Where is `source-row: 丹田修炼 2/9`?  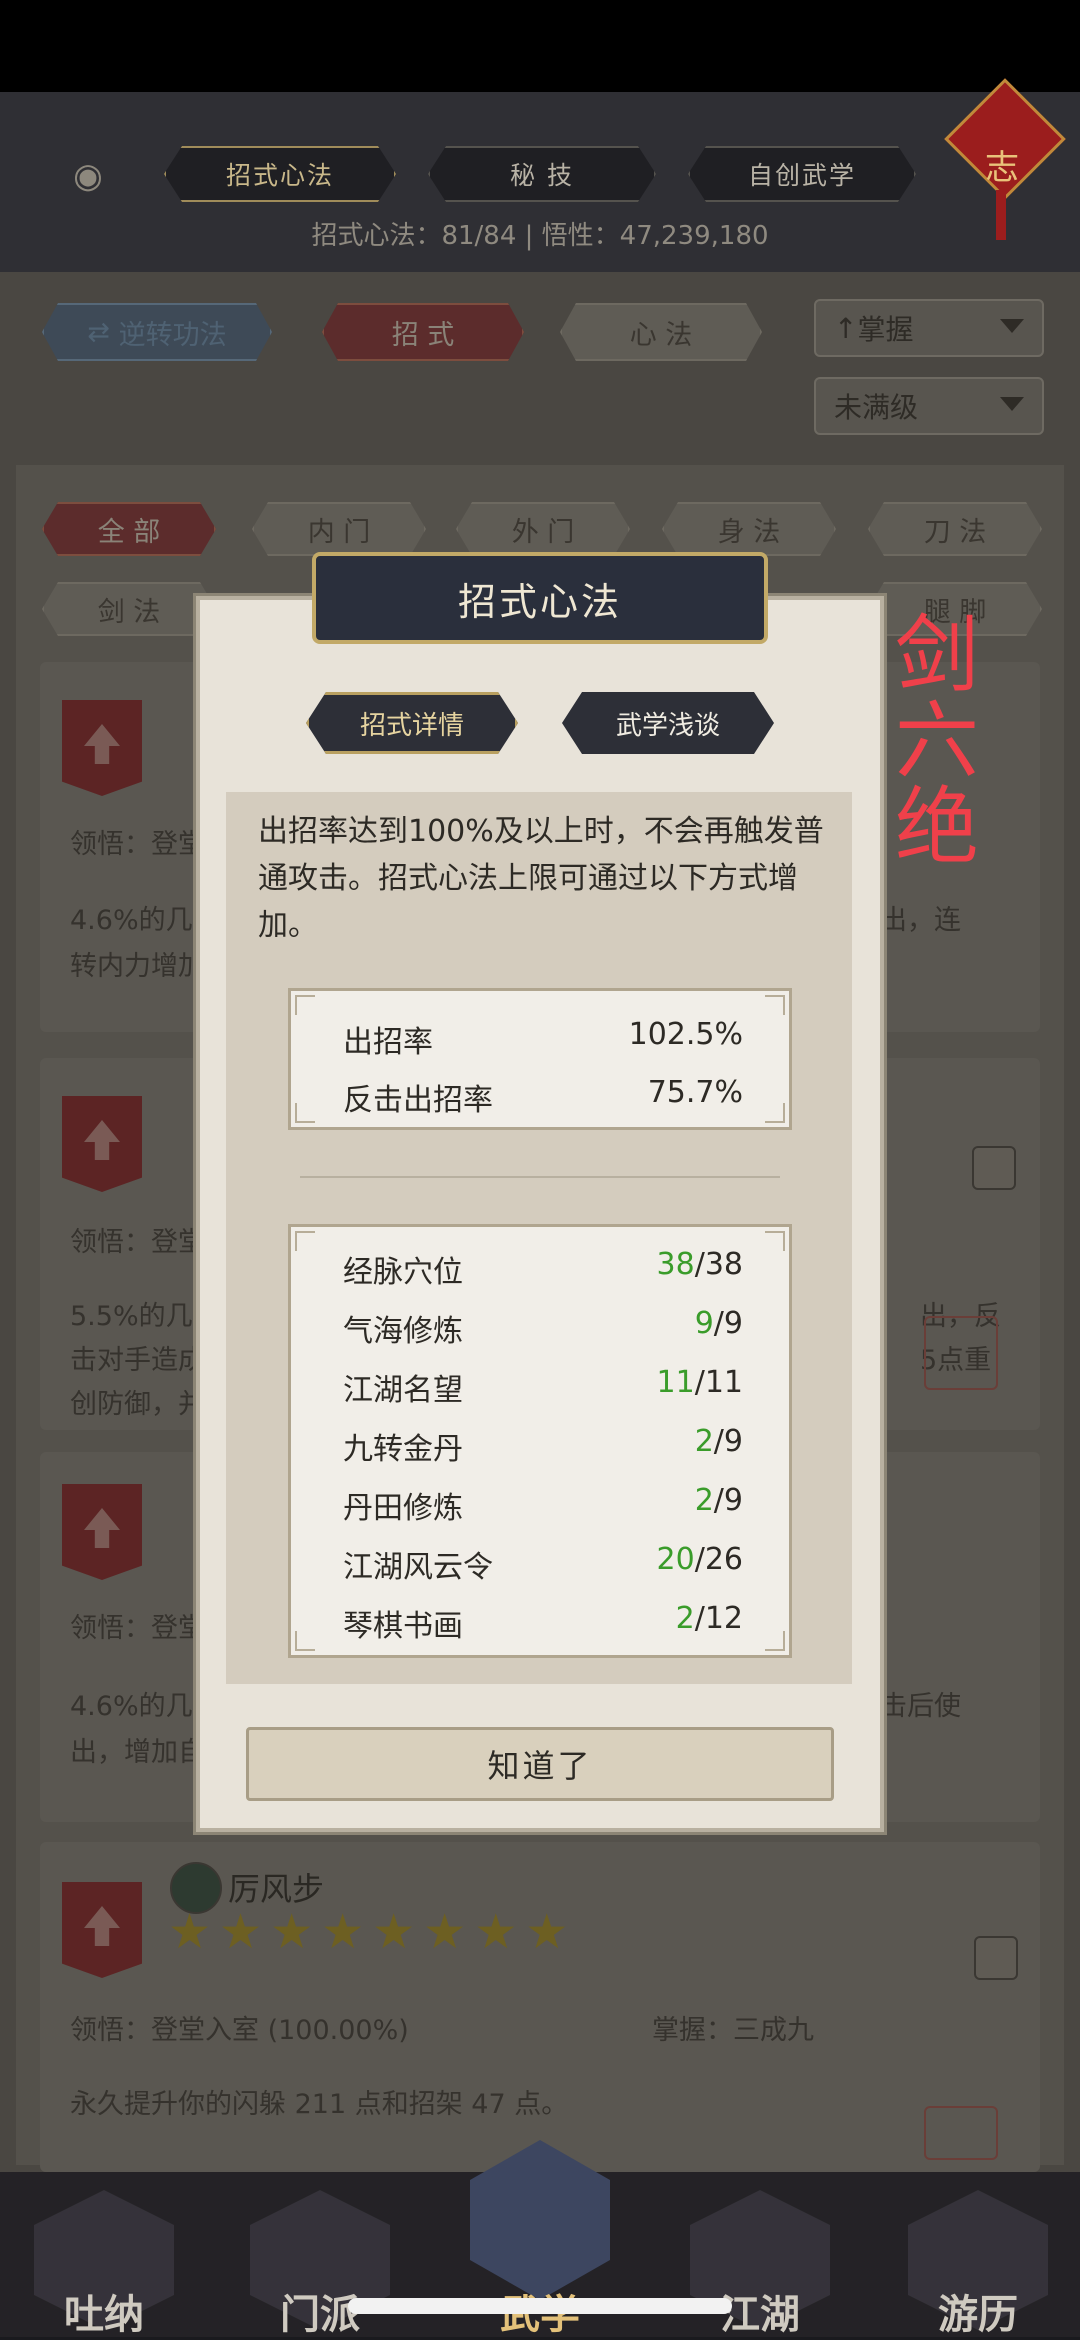 source-row: 丹田修炼 2/9 is located at coordinates (543, 1504).